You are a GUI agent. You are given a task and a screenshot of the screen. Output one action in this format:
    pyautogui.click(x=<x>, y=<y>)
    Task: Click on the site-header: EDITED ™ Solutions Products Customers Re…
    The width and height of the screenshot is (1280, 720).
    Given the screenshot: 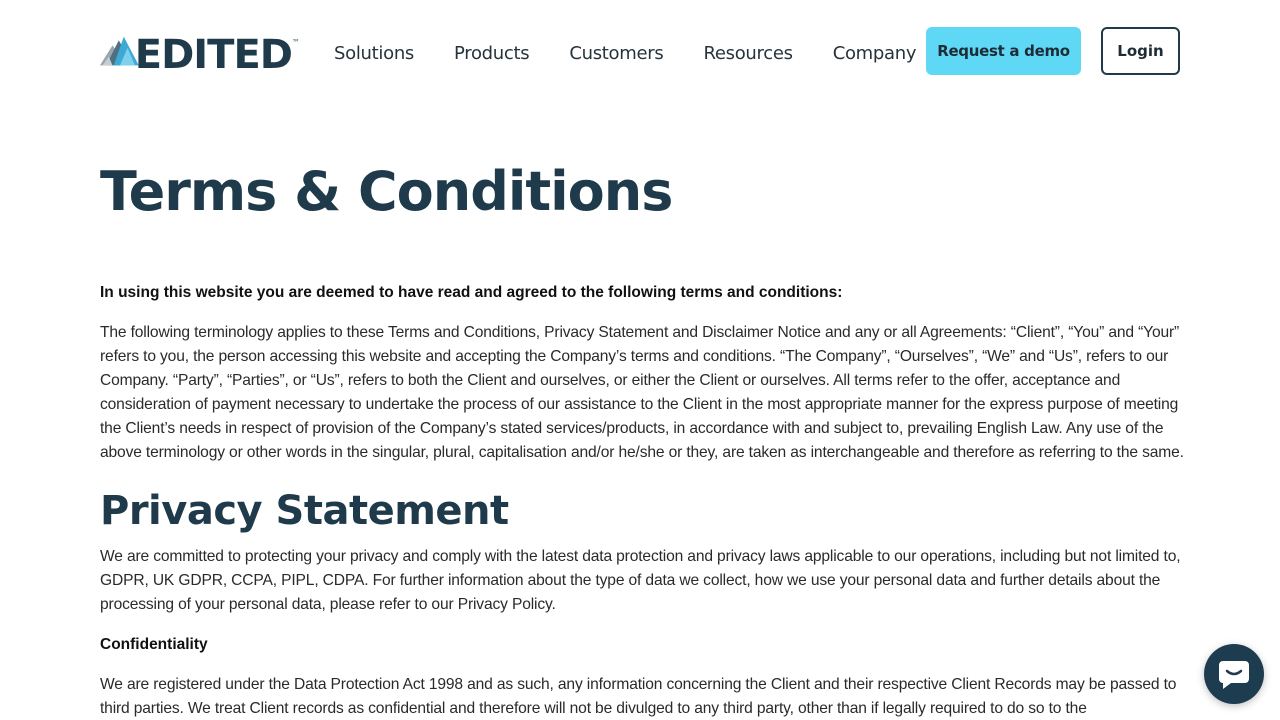 What is the action you would take?
    pyautogui.click(x=640, y=50)
    